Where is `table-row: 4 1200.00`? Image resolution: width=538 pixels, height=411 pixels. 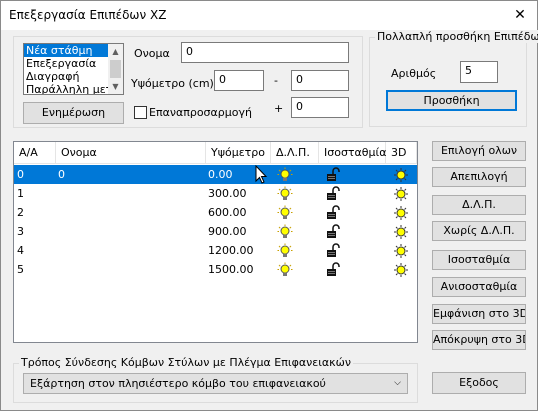 table-row: 4 1200.00 is located at coordinates (215, 250).